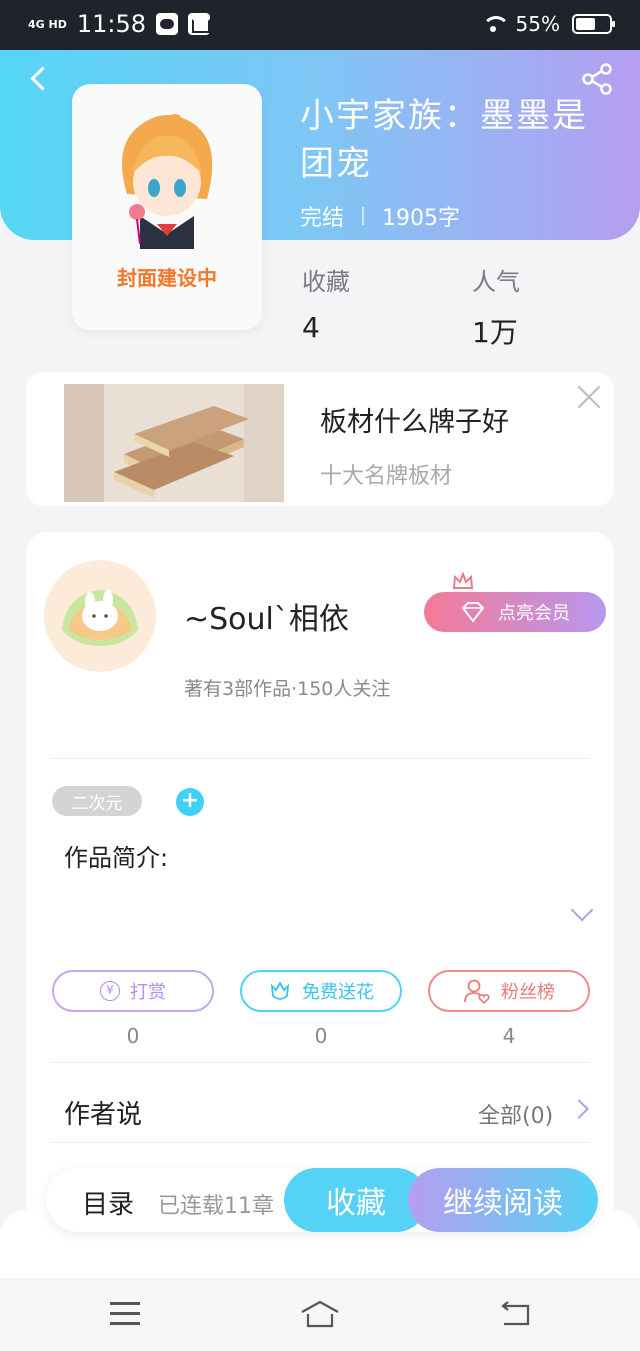 The height and width of the screenshot is (1351, 640). Describe the element at coordinates (321, 1036) in the screenshot. I see `flower-count: 0` at that location.